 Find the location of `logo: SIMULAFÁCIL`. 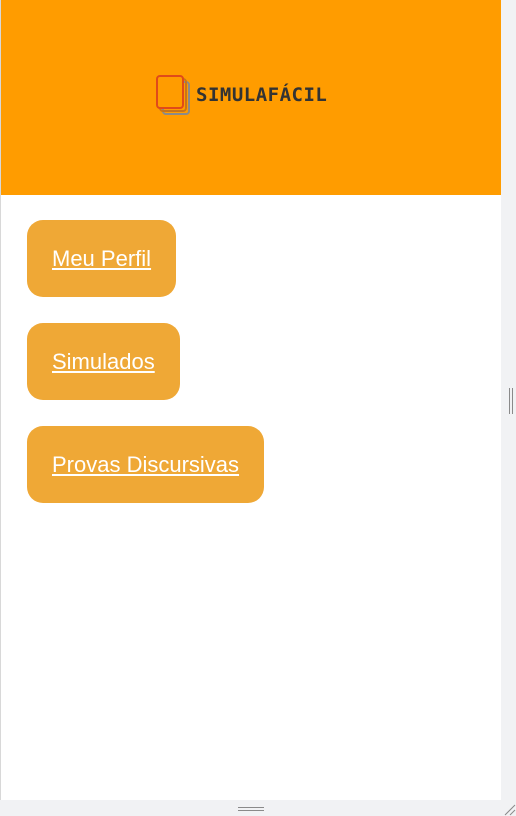

logo: SIMULAFÁCIL is located at coordinates (241, 95).